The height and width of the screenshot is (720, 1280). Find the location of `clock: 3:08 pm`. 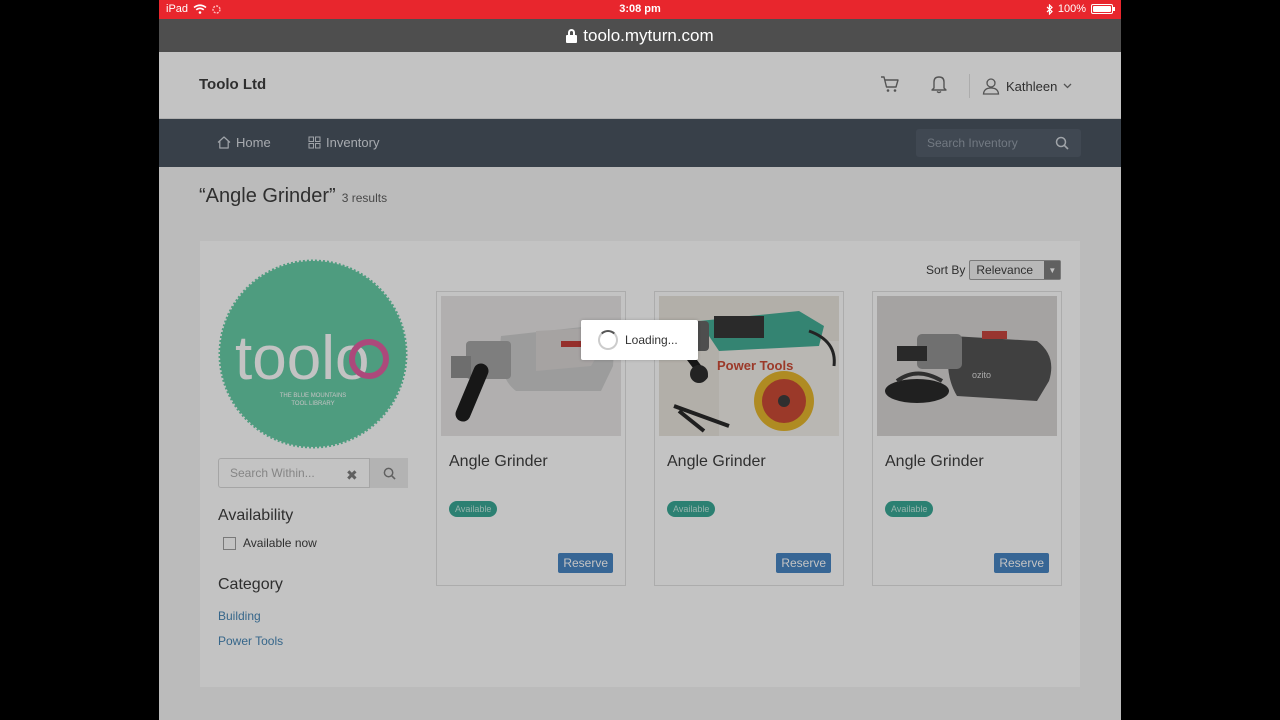

clock: 3:08 pm is located at coordinates (640, 9).